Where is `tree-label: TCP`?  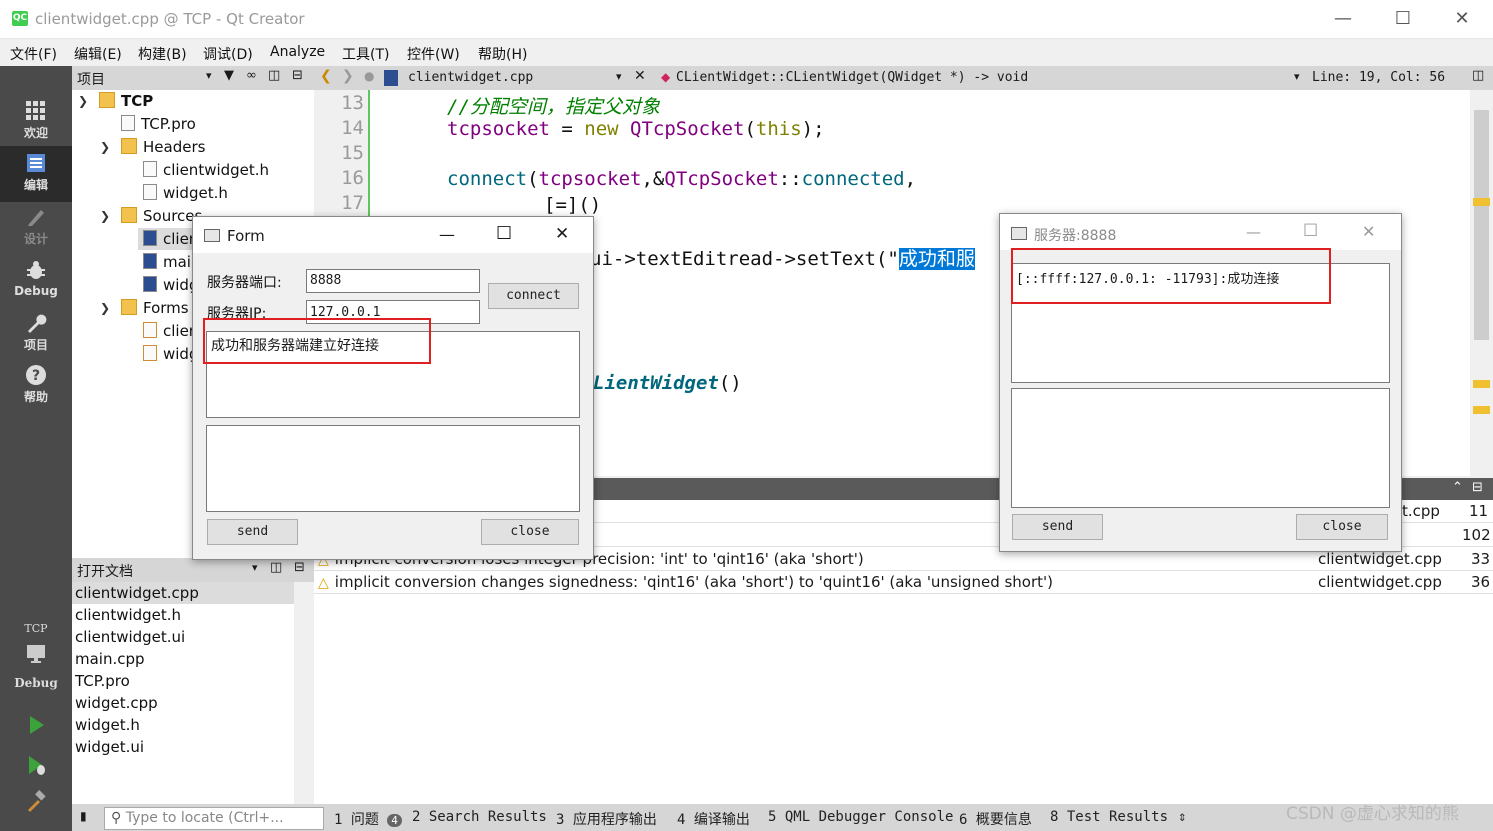 tree-label: TCP is located at coordinates (137, 101).